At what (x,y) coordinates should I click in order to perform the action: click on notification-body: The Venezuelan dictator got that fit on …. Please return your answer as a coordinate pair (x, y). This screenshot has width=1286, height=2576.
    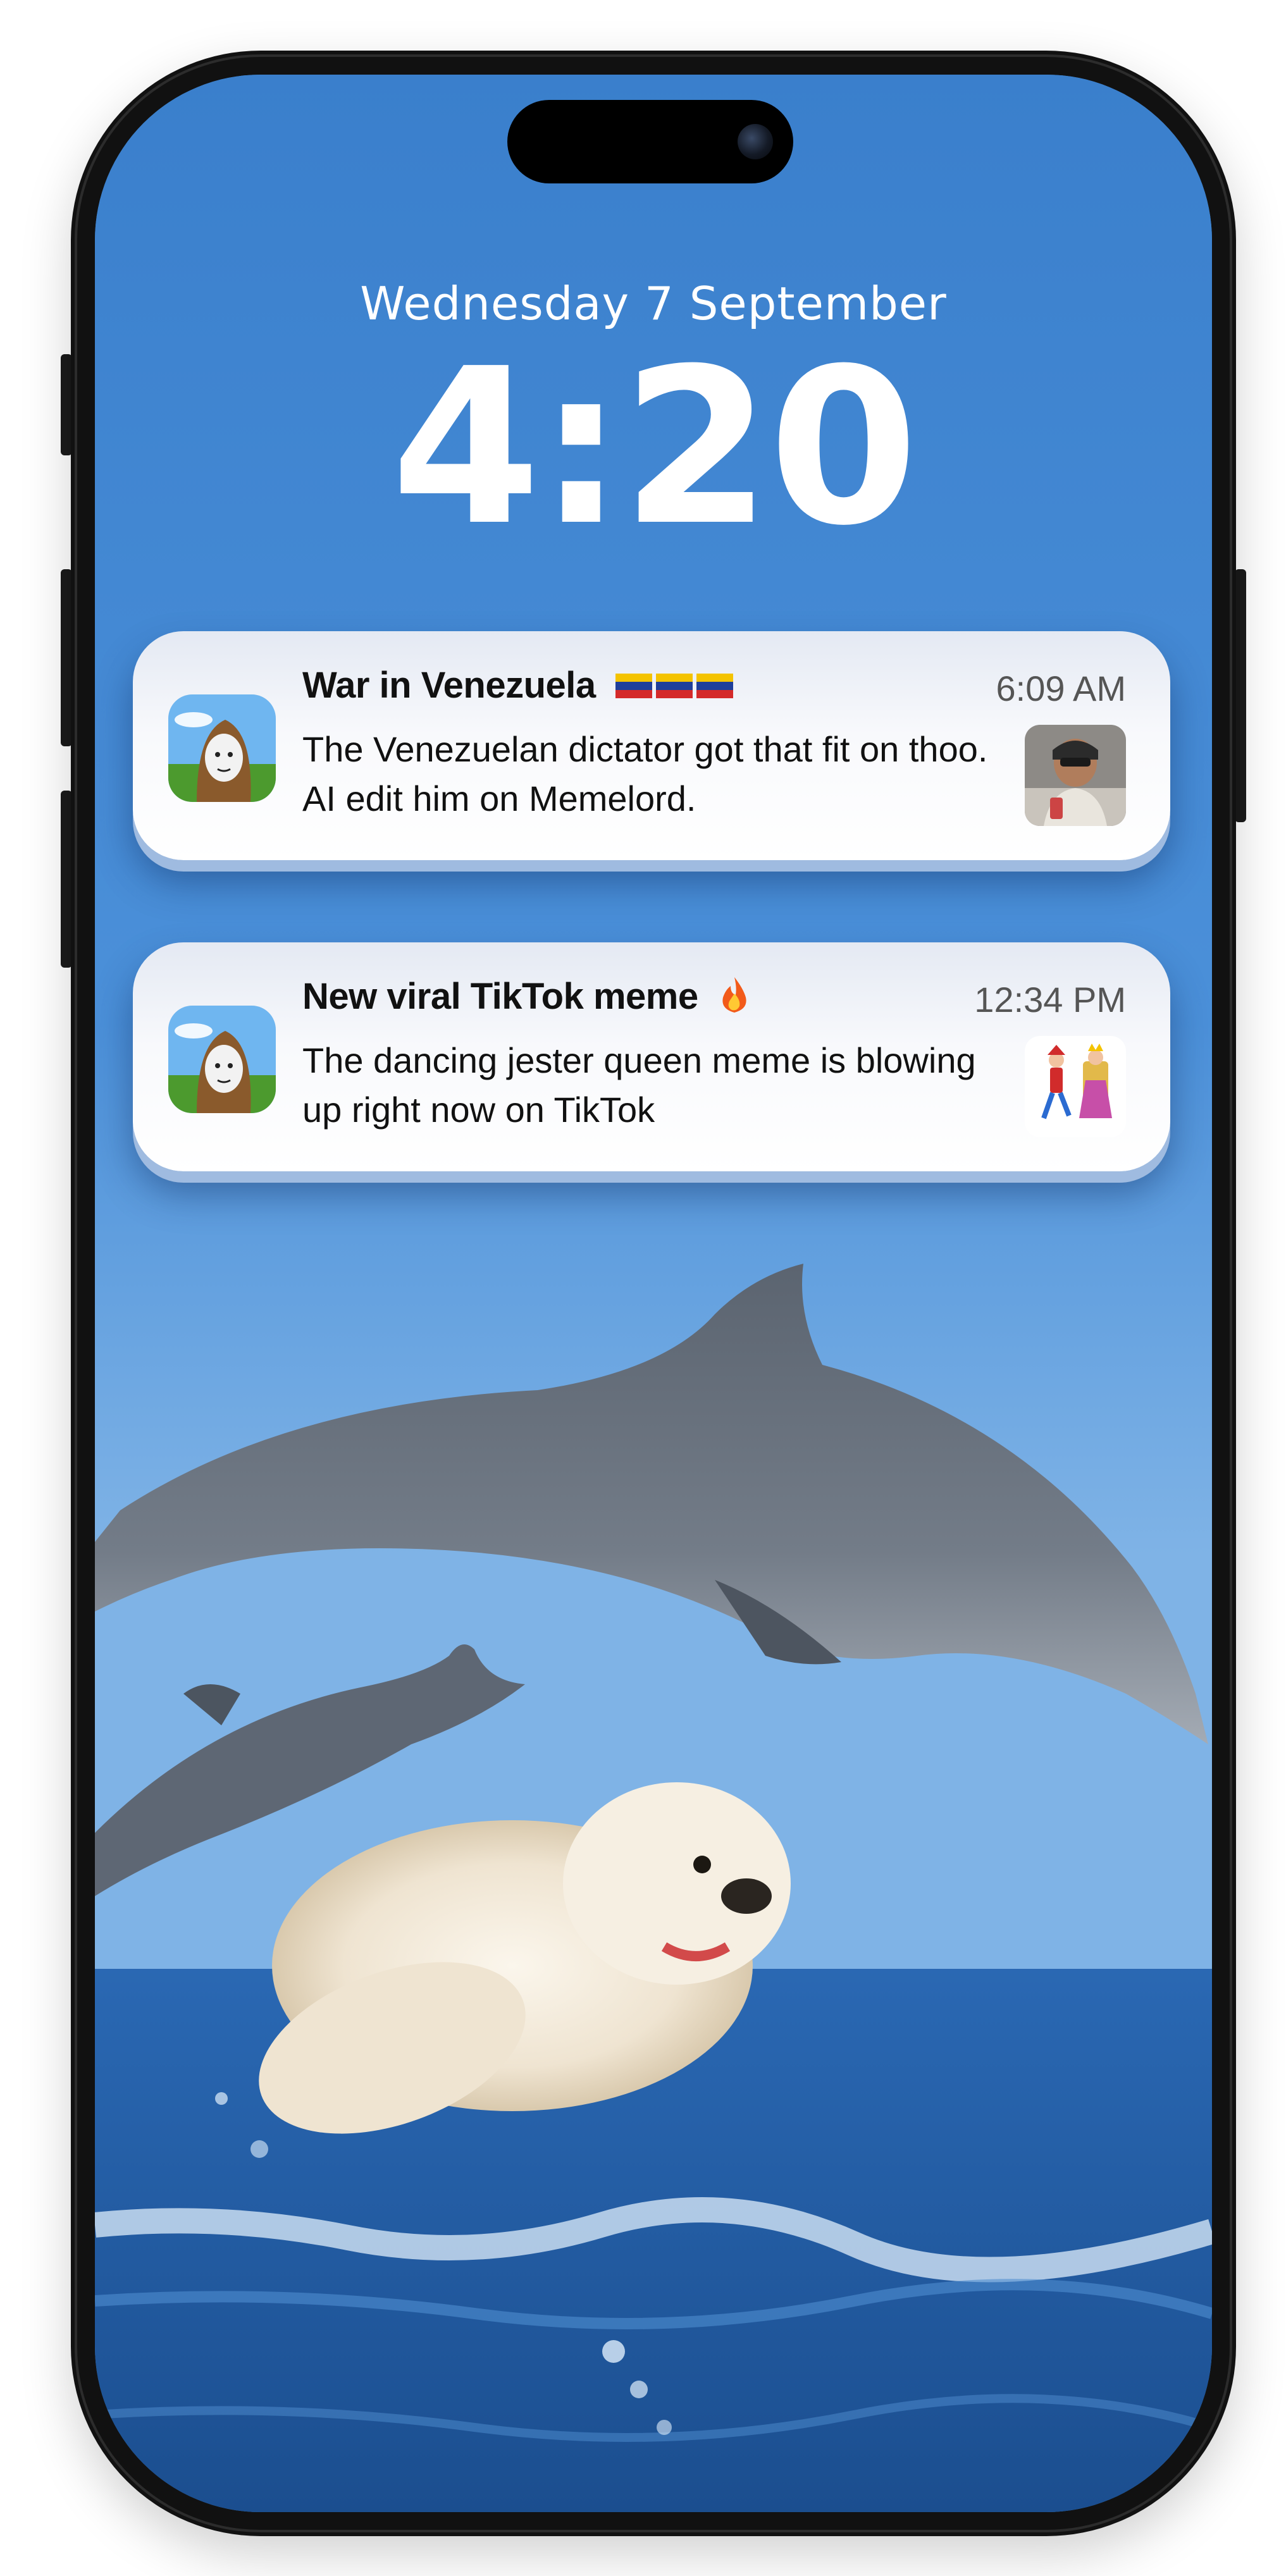
    Looking at the image, I should click on (645, 773).